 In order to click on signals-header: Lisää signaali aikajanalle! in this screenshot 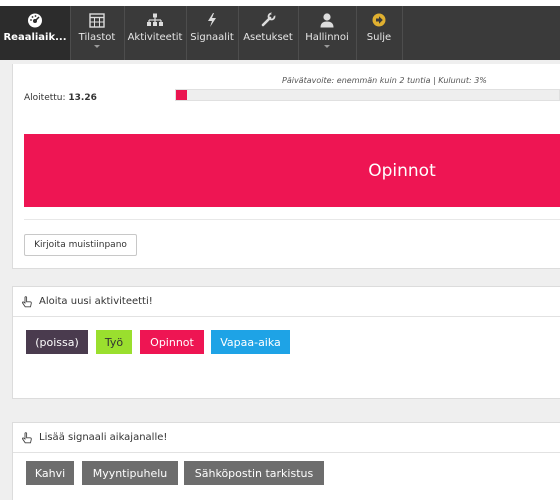, I will do `click(286, 438)`.